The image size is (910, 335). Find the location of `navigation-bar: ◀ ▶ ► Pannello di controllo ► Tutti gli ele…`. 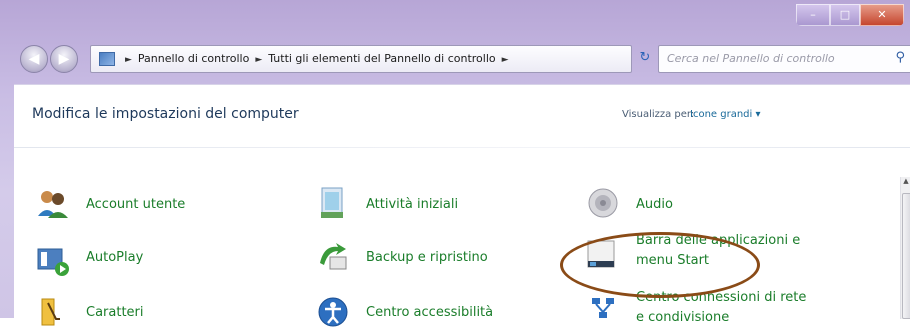

navigation-bar: ◀ ▶ ► Pannello di controllo ► Tutti gli ele… is located at coordinates (462, 60).